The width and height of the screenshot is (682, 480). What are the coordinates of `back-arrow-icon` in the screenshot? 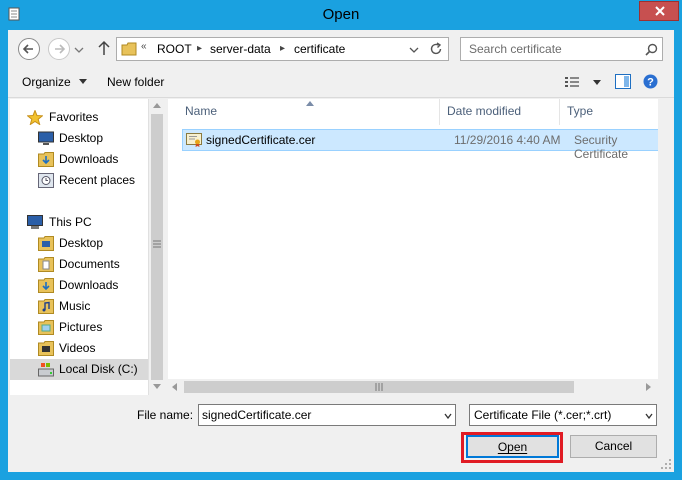 It's located at (27, 49).